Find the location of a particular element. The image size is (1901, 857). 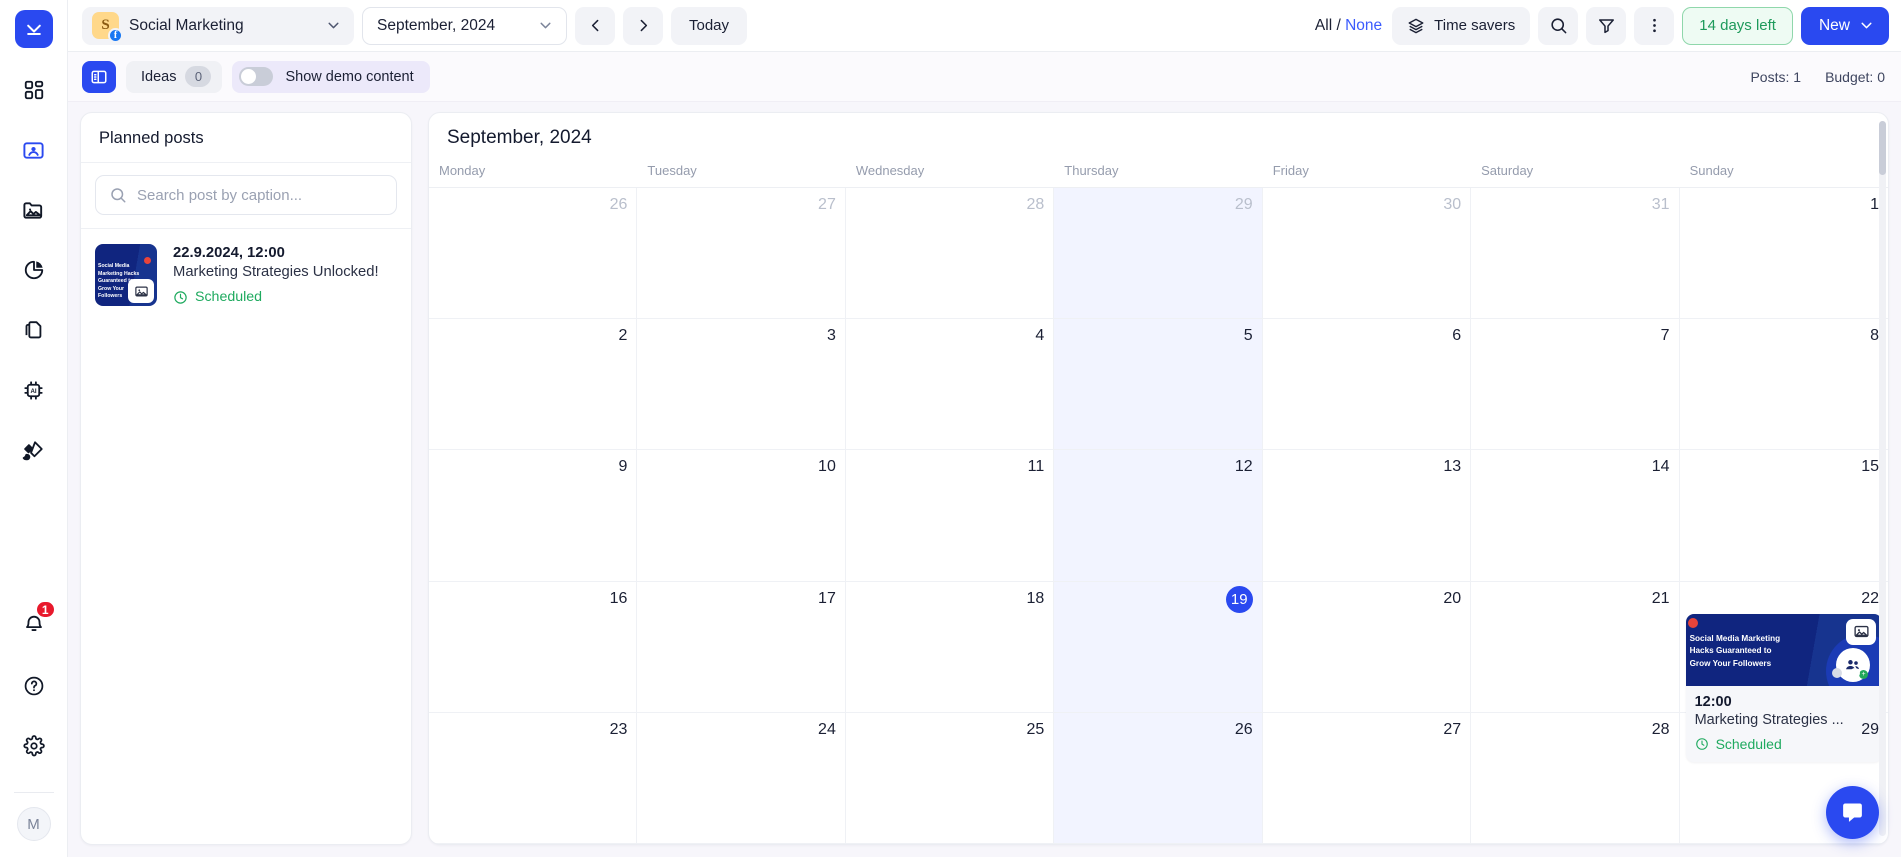

calendar-day-cell: 4 is located at coordinates (950, 385).